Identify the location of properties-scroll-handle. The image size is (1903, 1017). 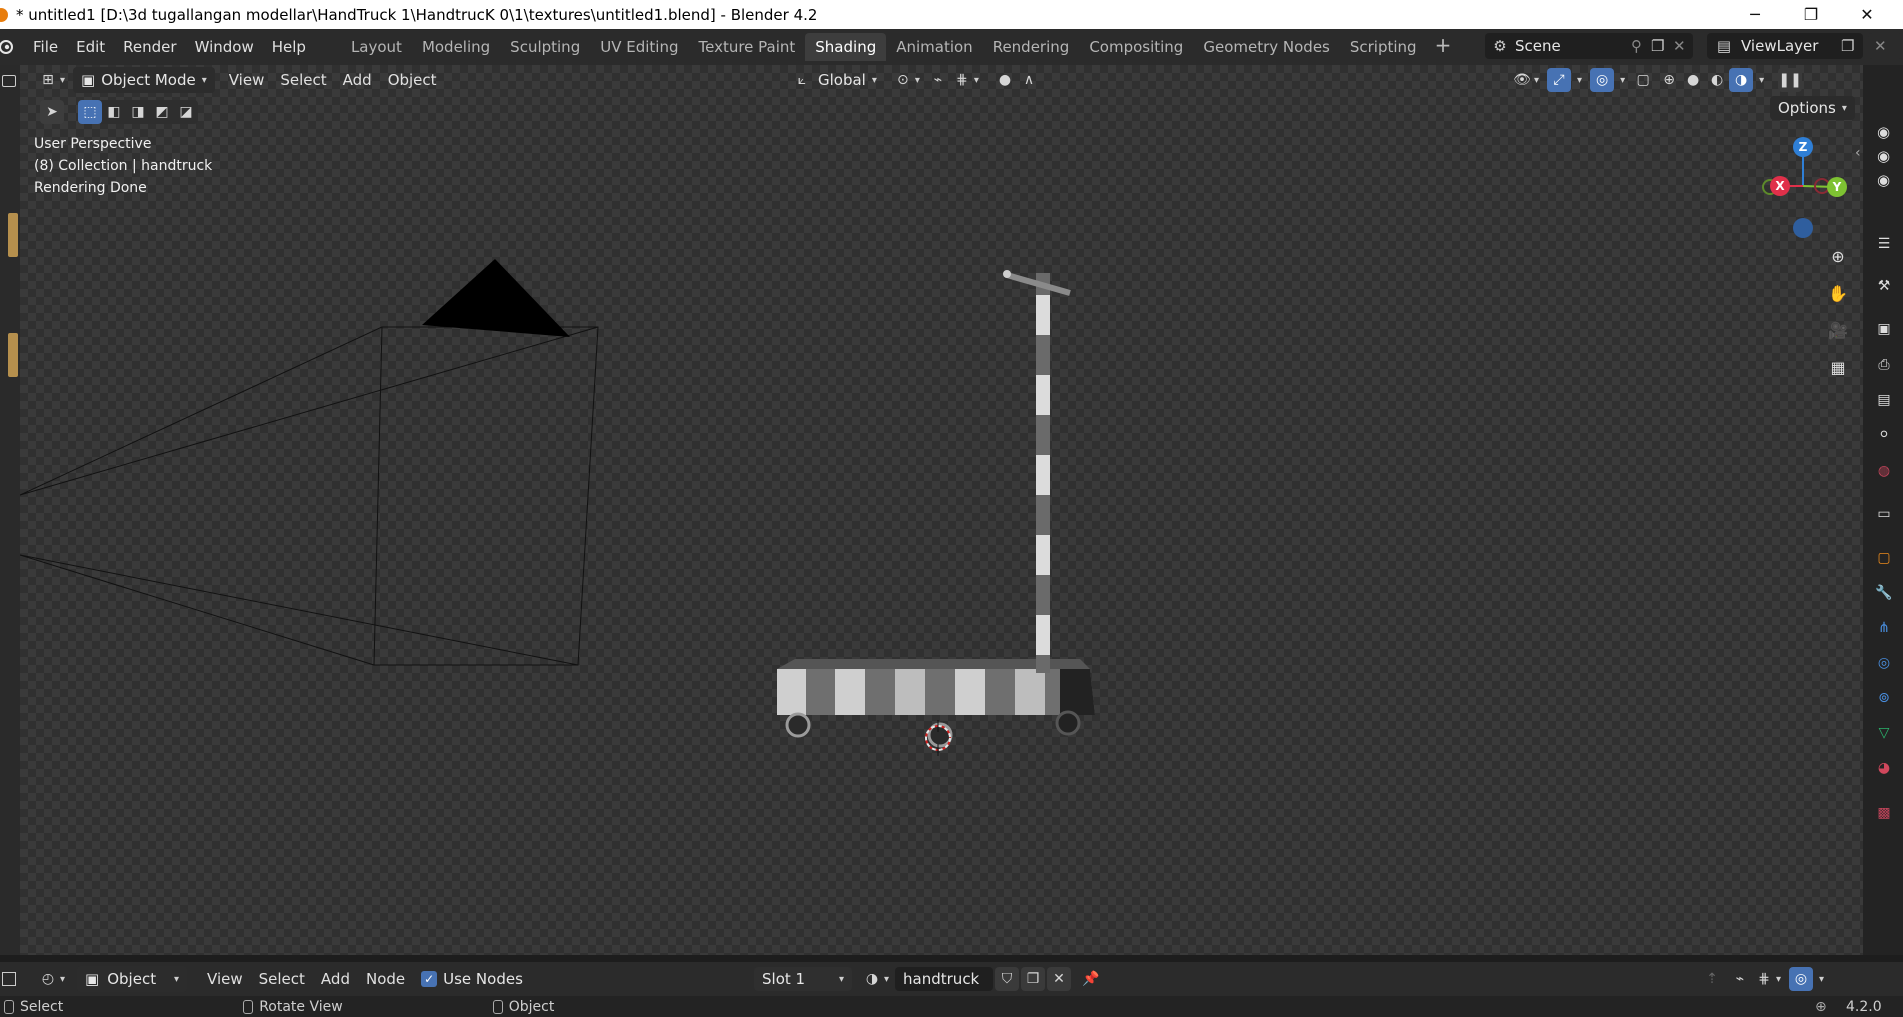
(13, 355).